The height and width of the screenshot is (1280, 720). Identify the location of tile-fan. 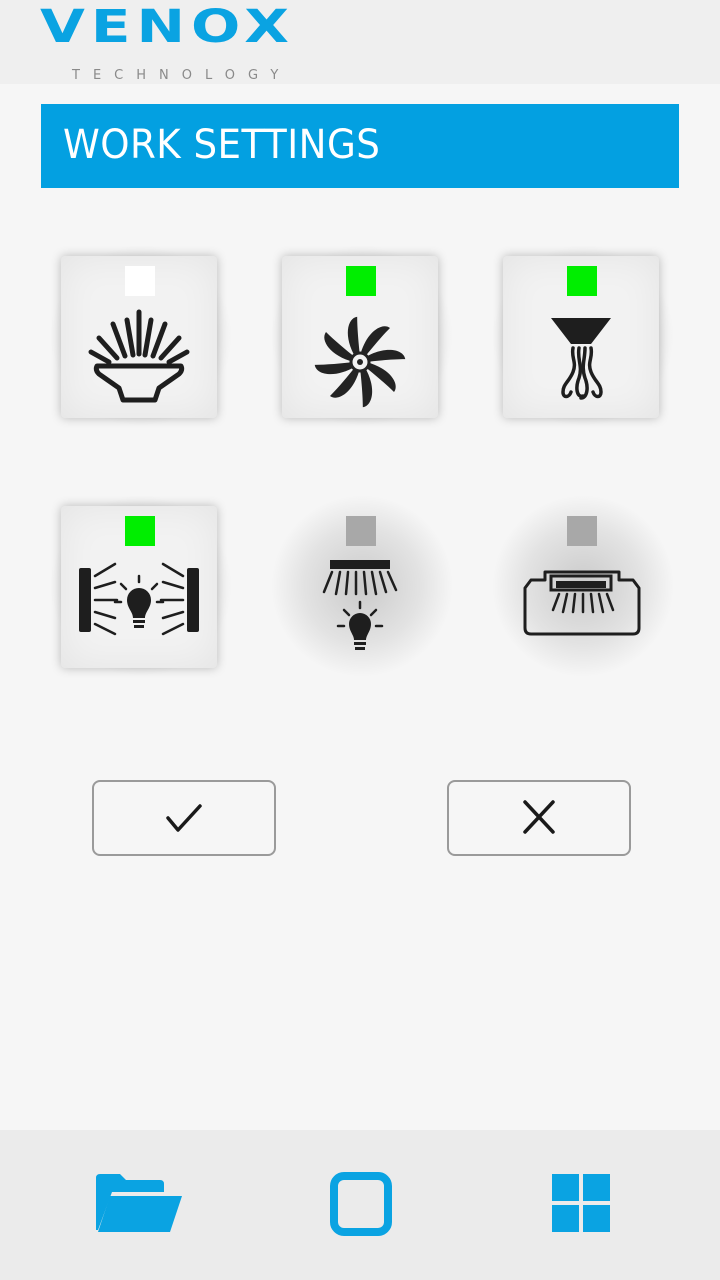
(360, 337).